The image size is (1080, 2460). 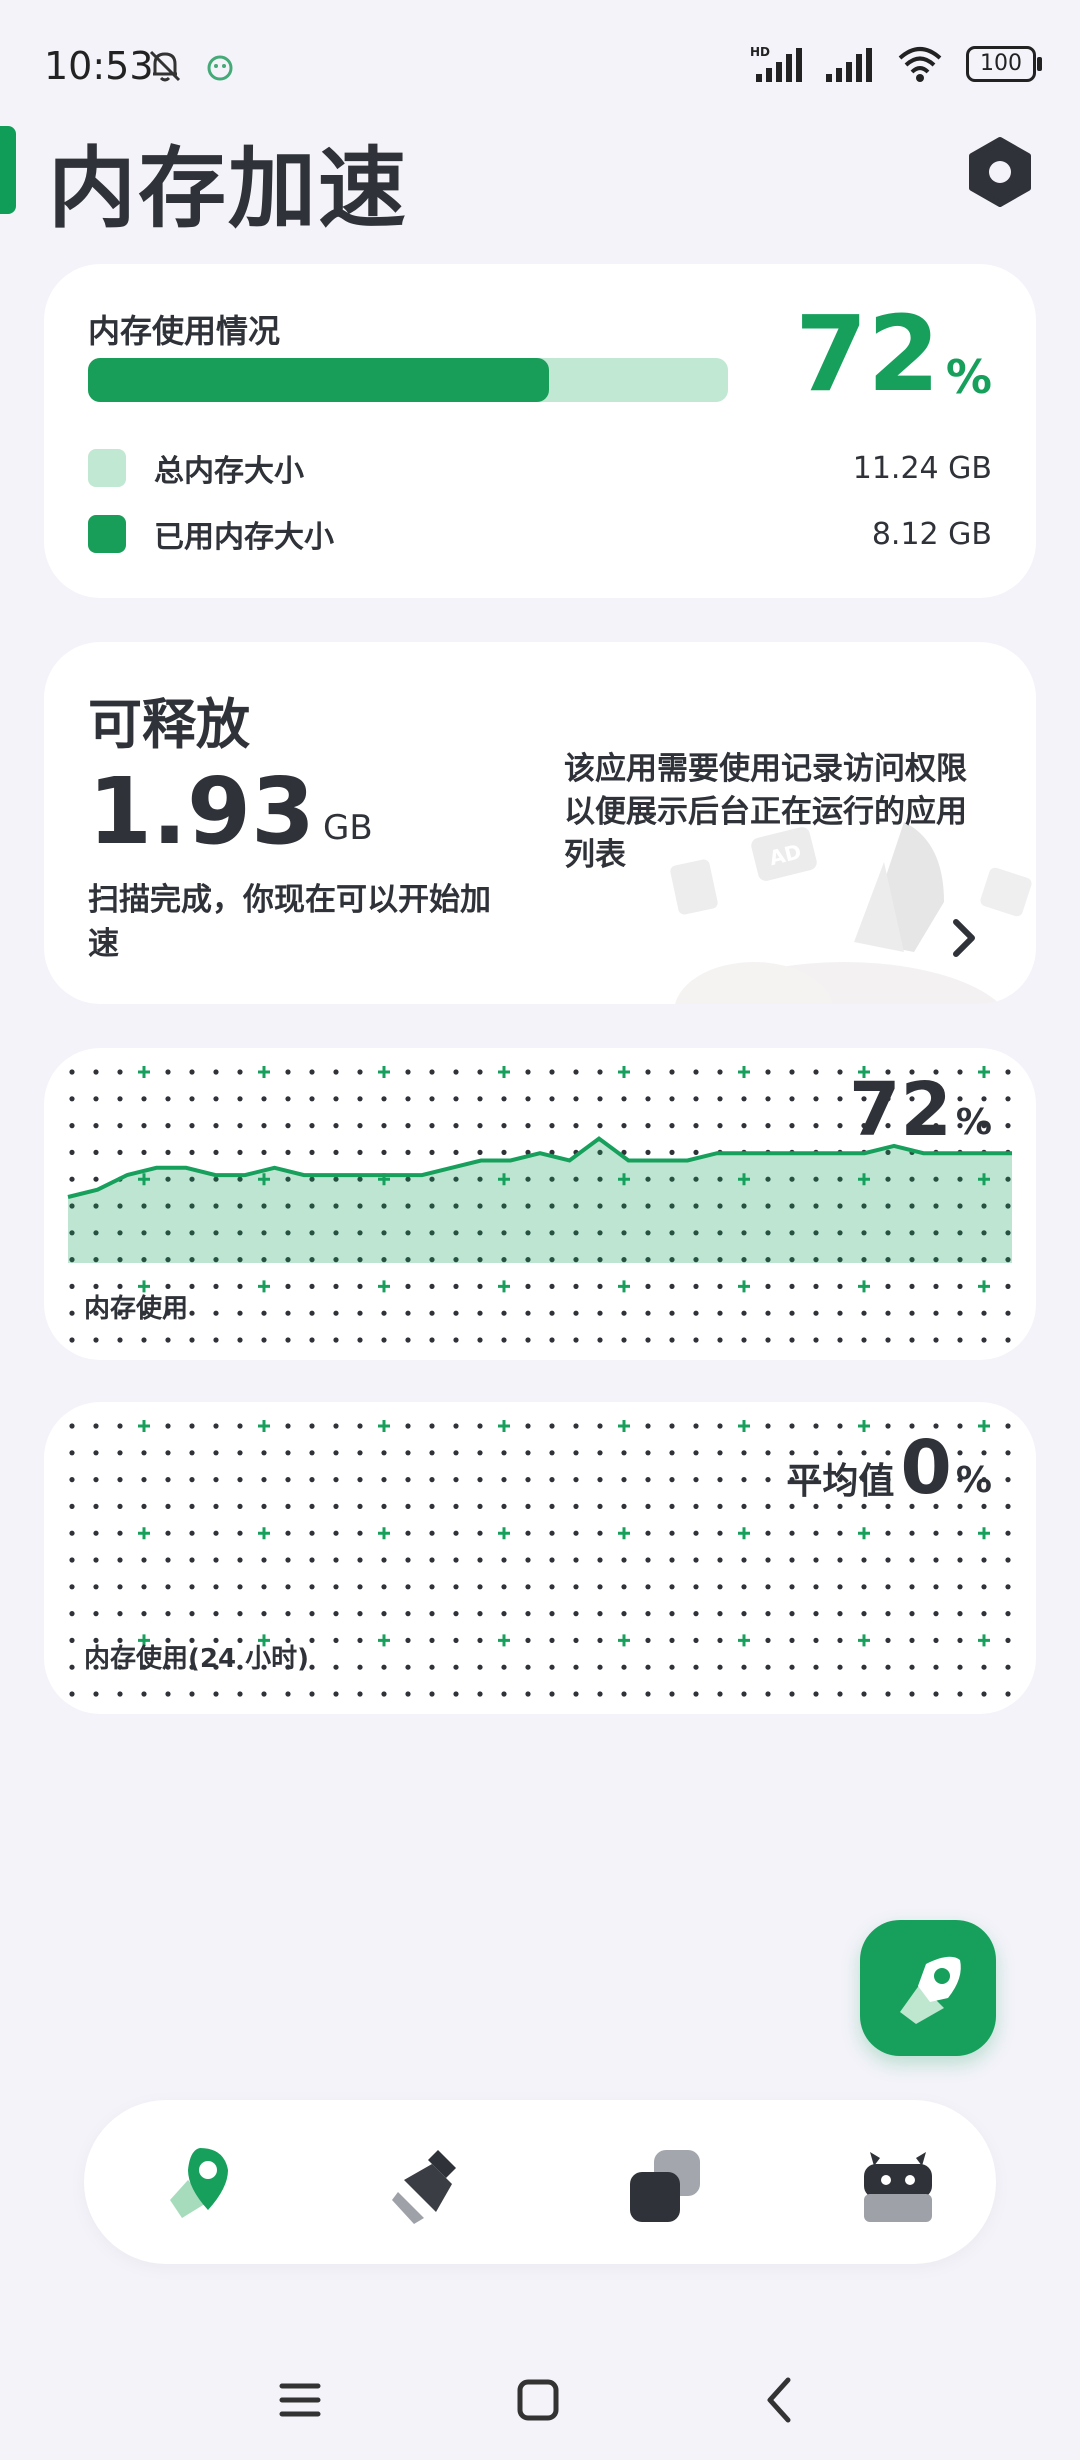 What do you see at coordinates (928, 1988) in the screenshot?
I see `boost-fab-button` at bounding box center [928, 1988].